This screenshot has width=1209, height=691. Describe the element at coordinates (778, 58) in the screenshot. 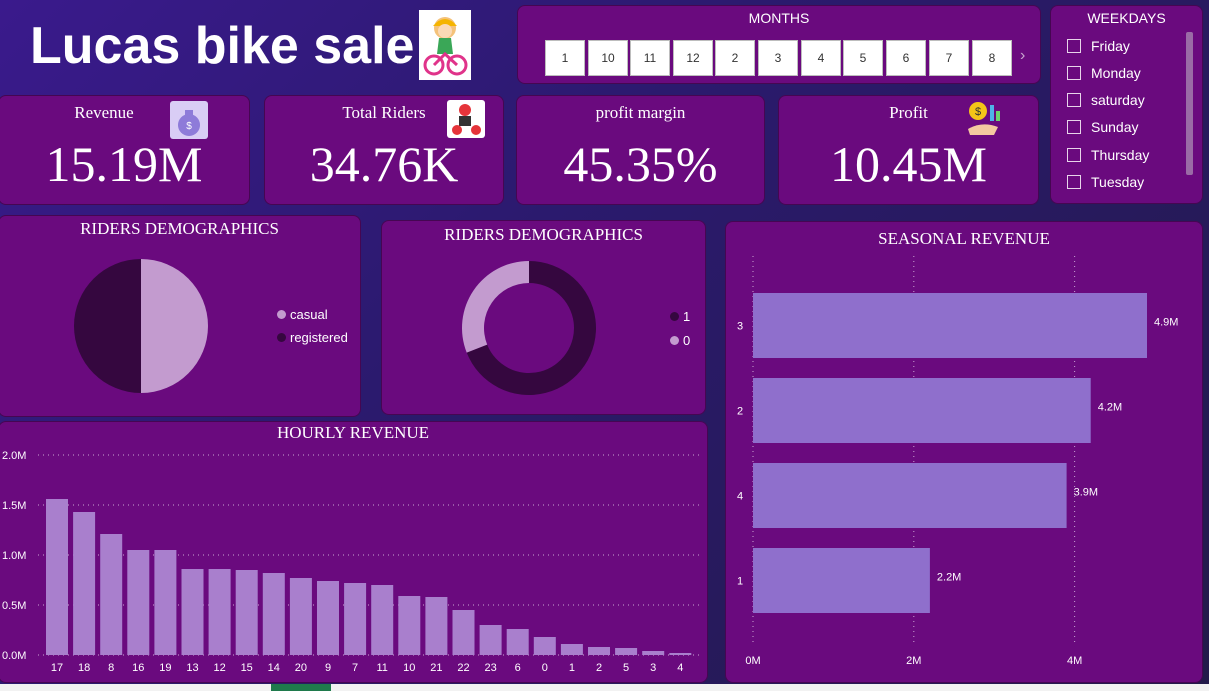

I see `month-button: 3` at that location.